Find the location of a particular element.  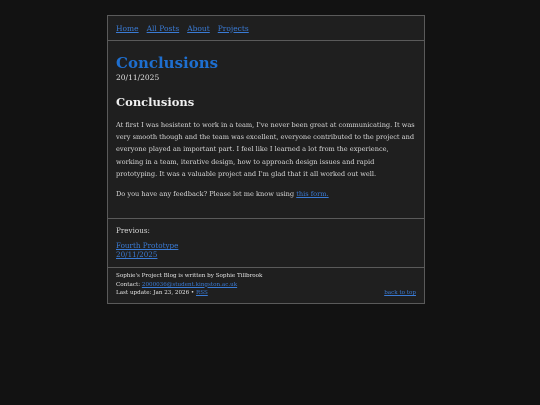

post-title: Conclusions is located at coordinates (167, 63).